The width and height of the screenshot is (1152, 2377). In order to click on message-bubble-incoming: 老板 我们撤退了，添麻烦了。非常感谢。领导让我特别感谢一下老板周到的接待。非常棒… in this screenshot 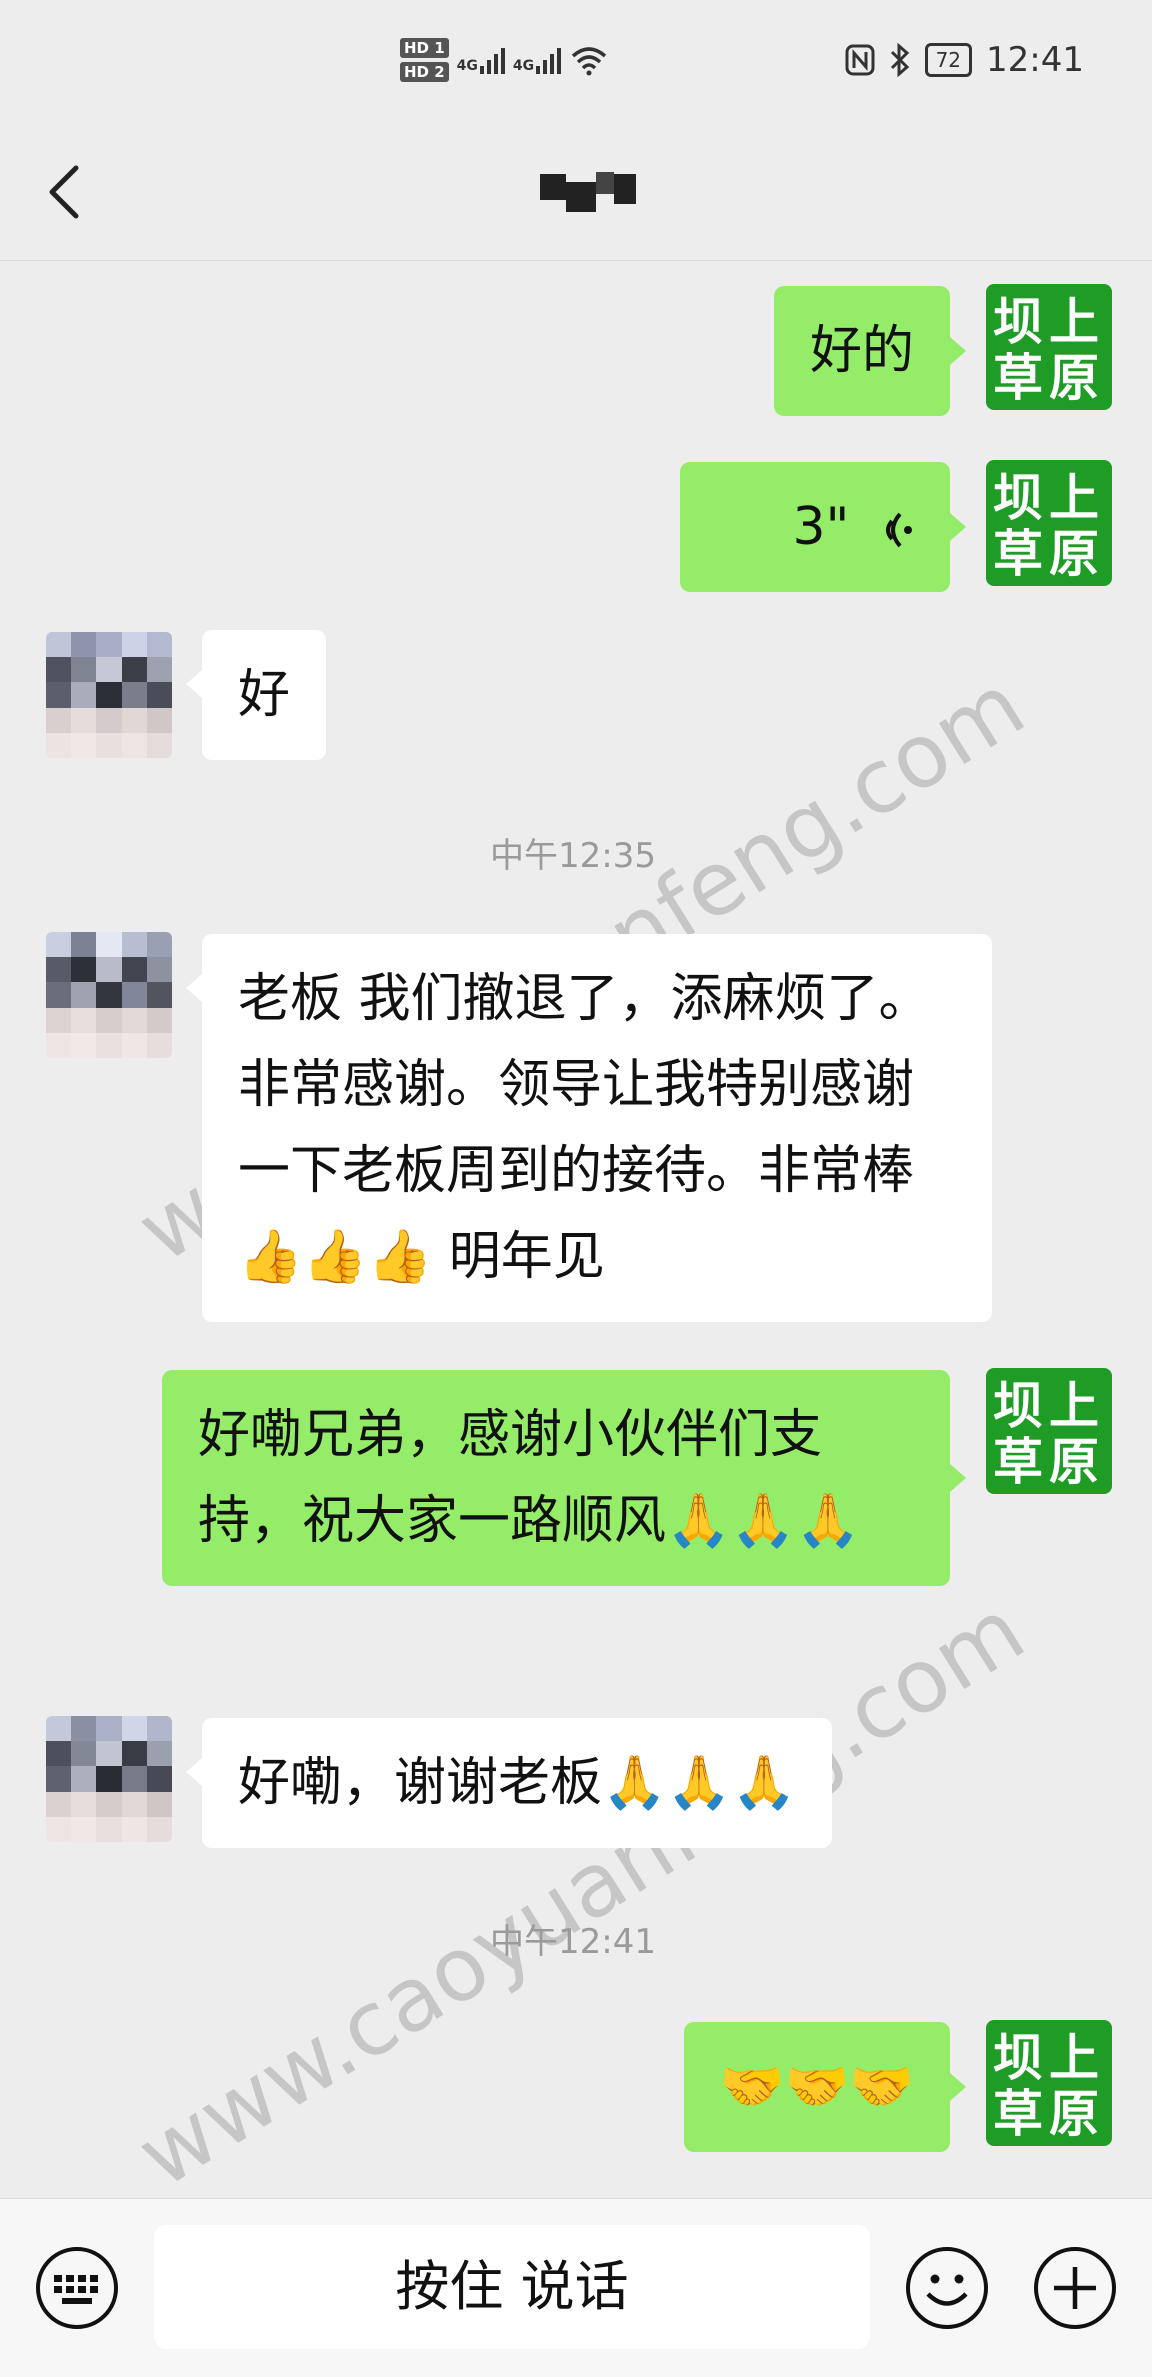, I will do `click(589, 1128)`.